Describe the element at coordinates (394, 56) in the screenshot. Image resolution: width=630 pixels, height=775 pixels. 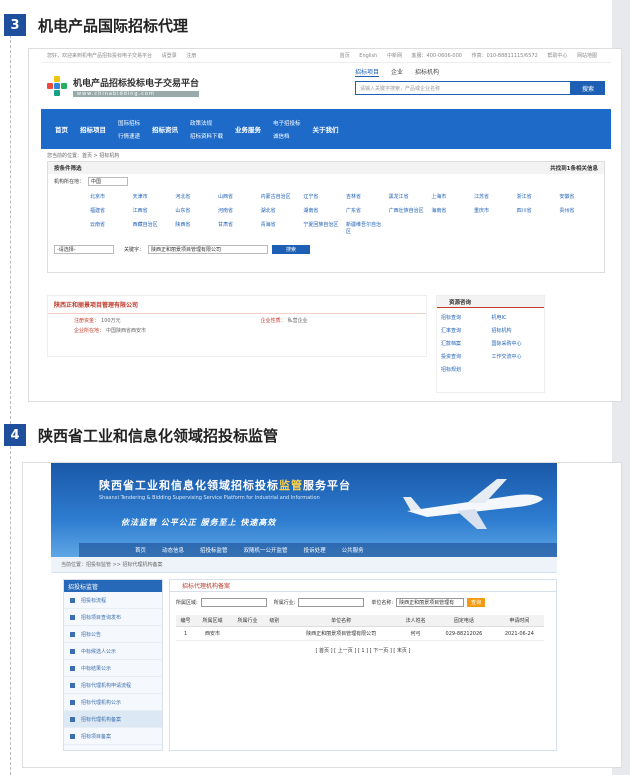
I see `cnnet-link: 中新网` at that location.